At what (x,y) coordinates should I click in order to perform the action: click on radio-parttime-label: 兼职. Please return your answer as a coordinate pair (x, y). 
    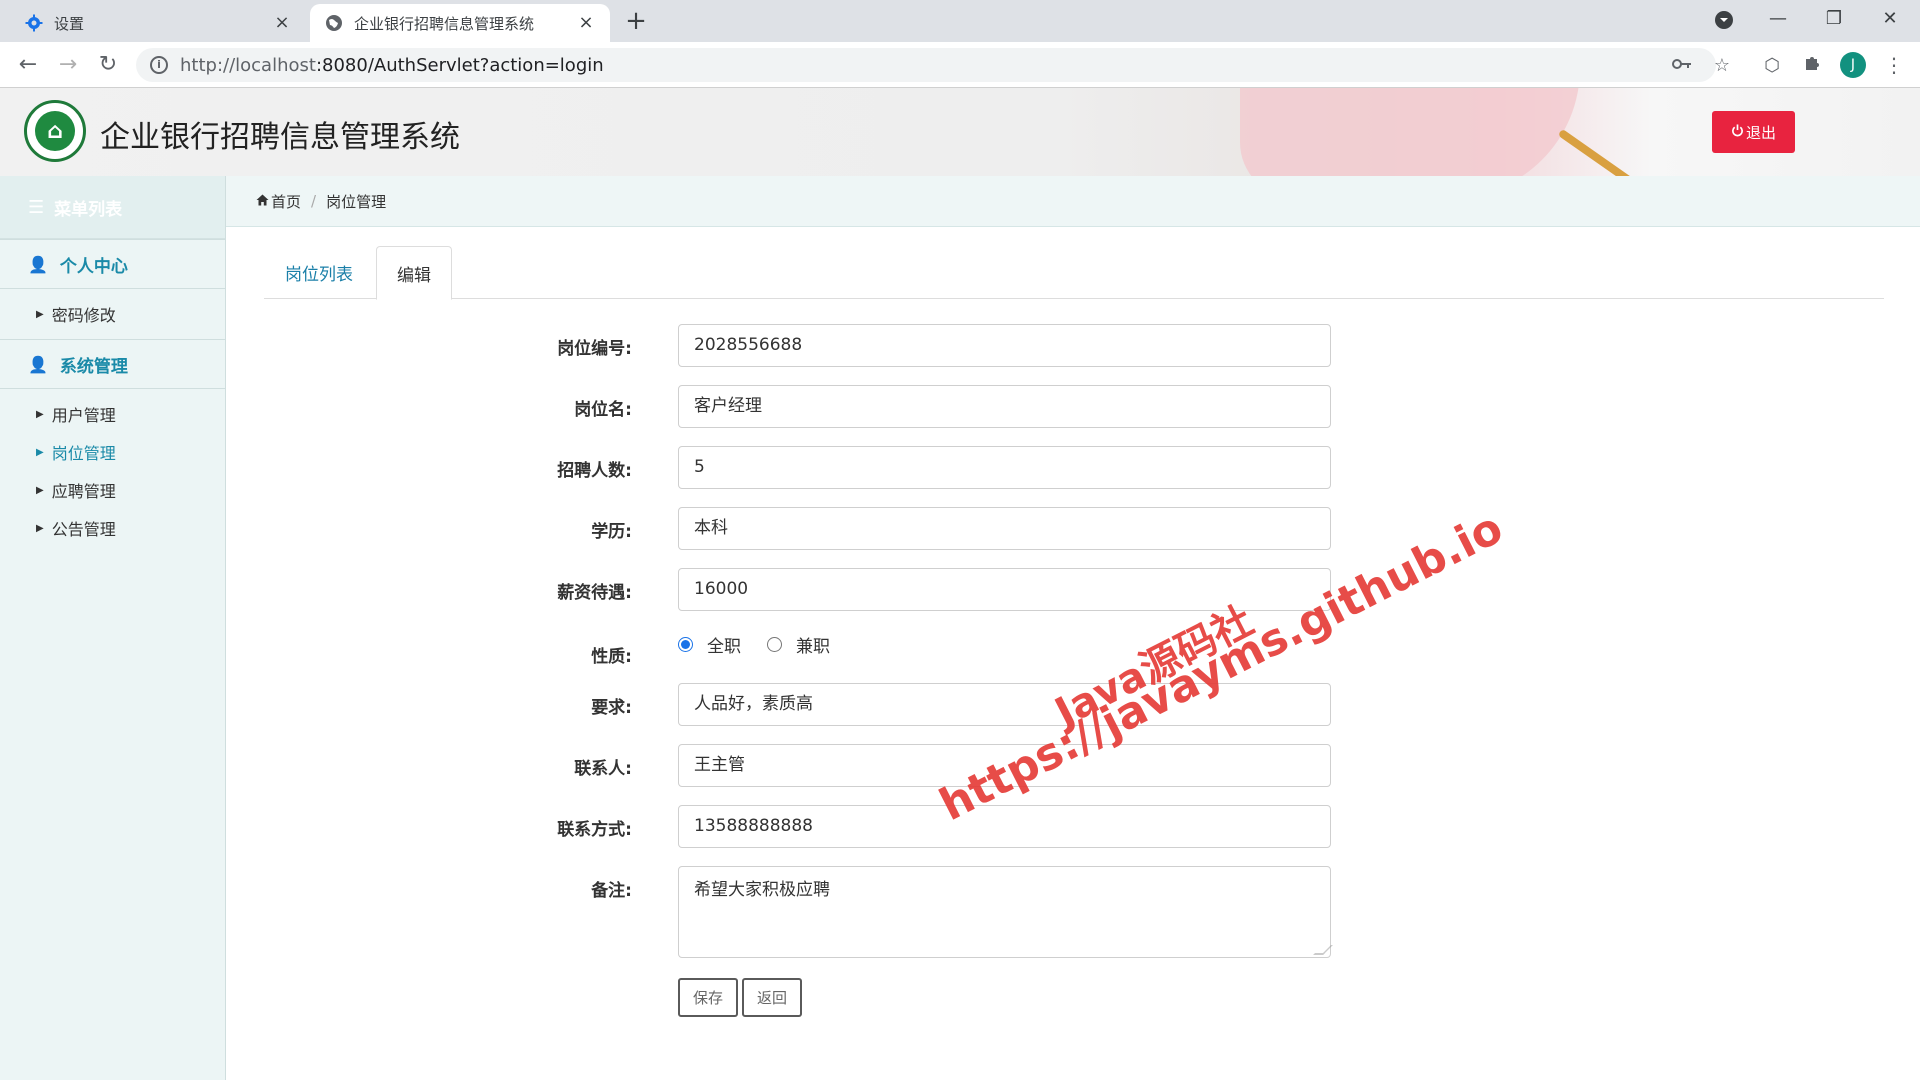
    Looking at the image, I should click on (813, 644).